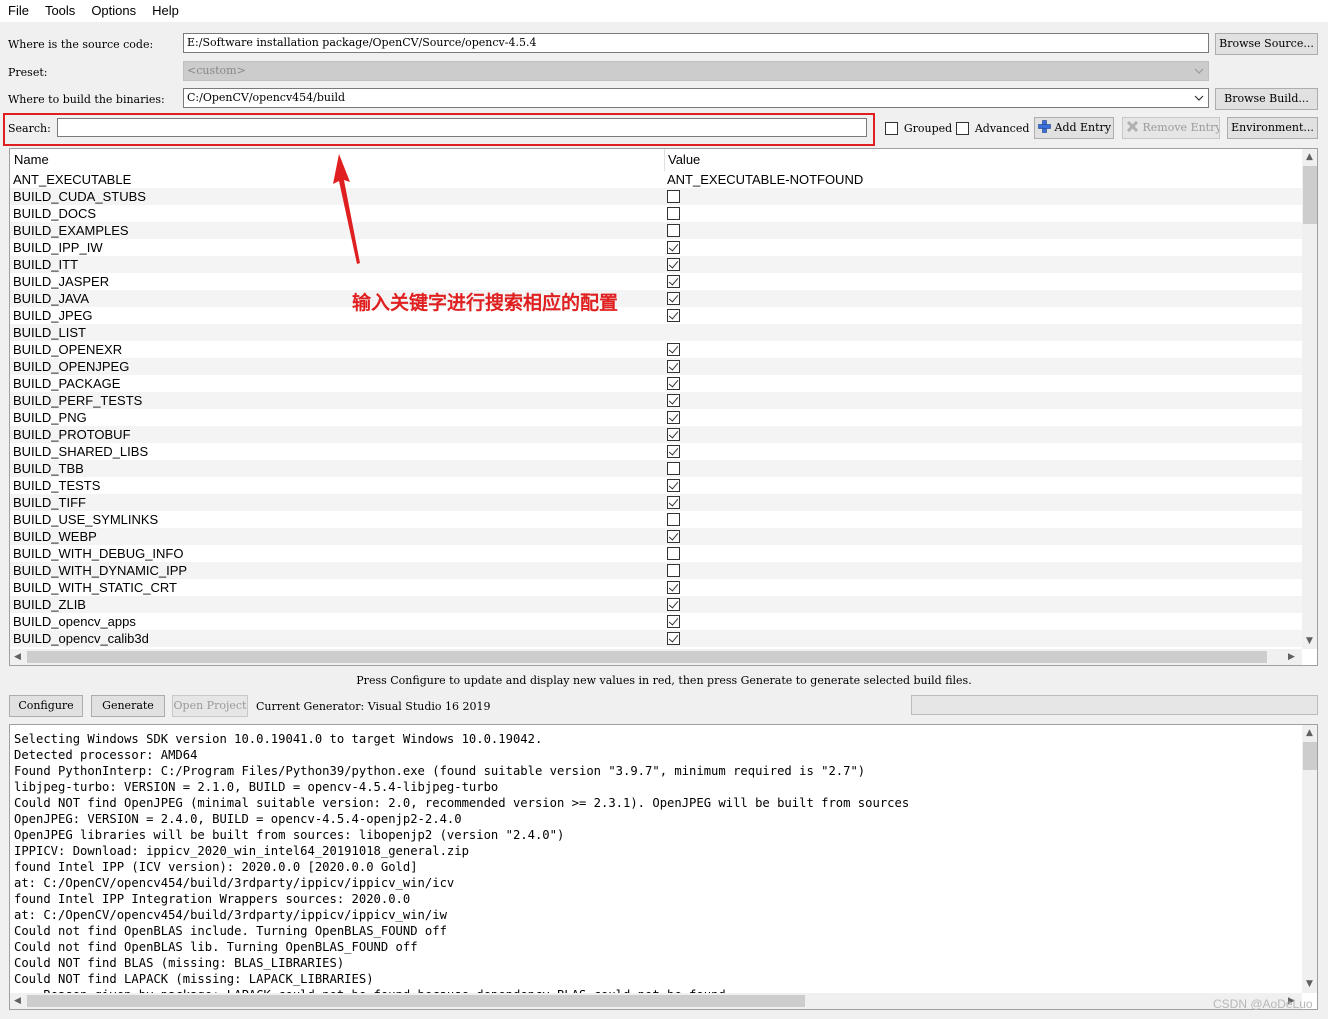 Image resolution: width=1328 pixels, height=1019 pixels. I want to click on table-row: ANT_EXECUTABLE ANT_EXECUTABLE-NOTFOUND, so click(656, 179).